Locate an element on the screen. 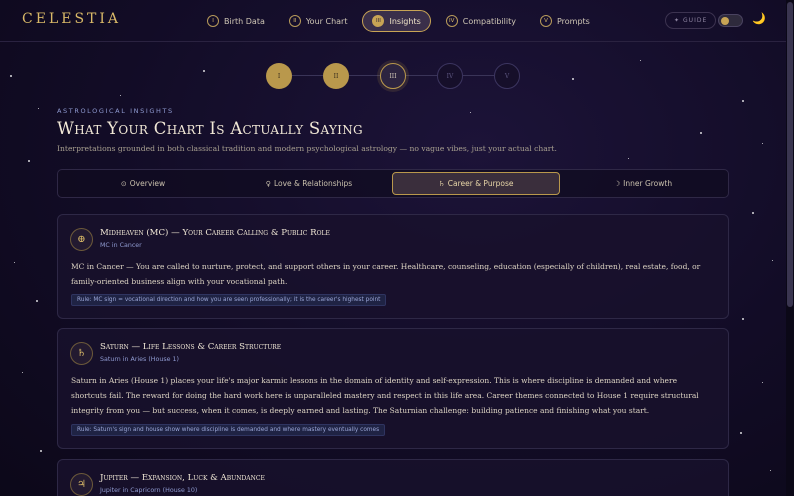  theme-toggle is located at coordinates (730, 20).